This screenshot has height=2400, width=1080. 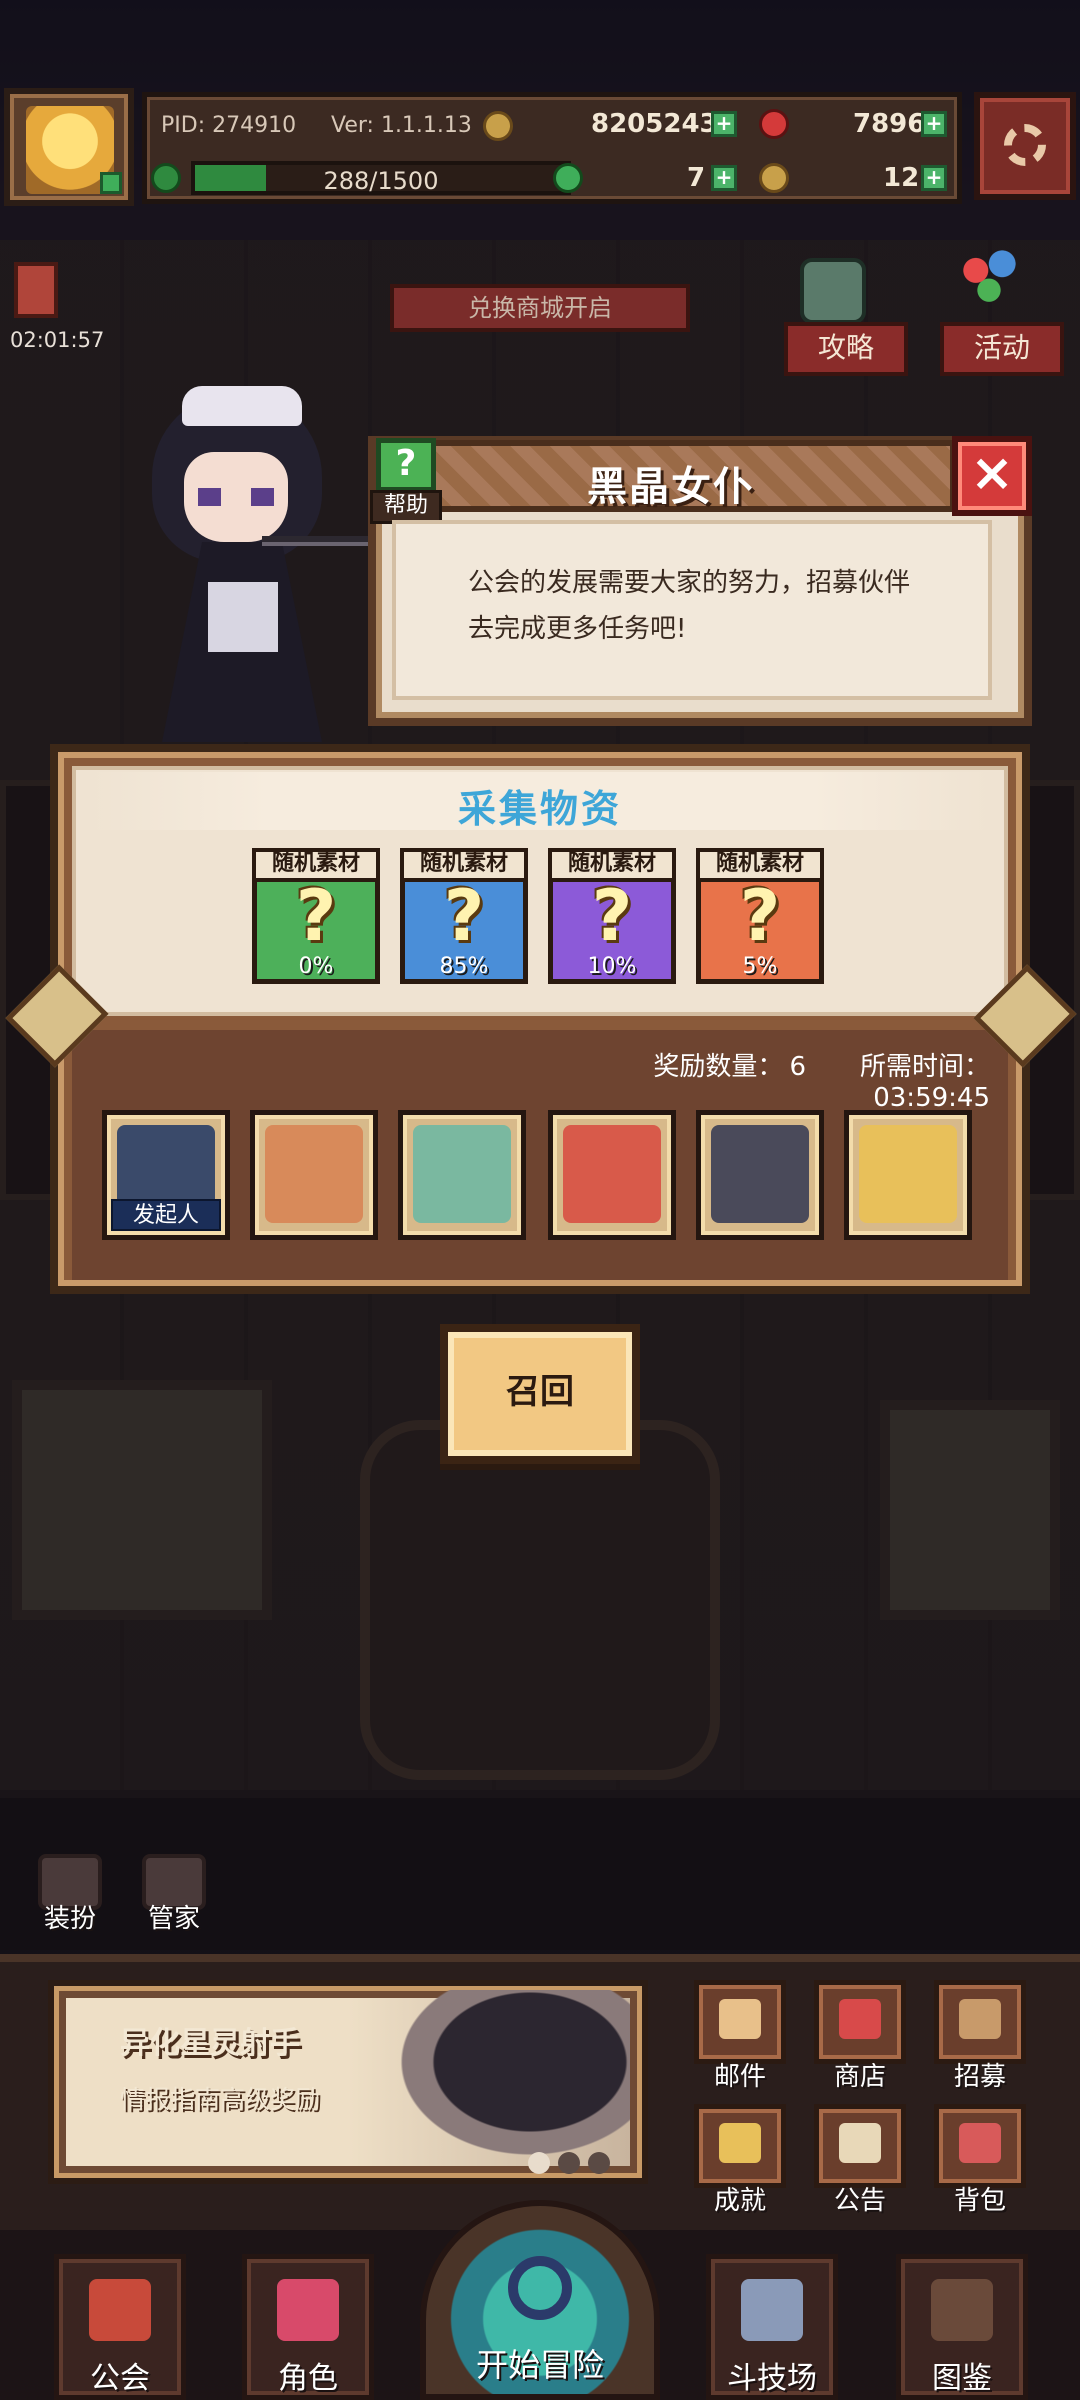 I want to click on avatar-level-icon, so click(x=111, y=183).